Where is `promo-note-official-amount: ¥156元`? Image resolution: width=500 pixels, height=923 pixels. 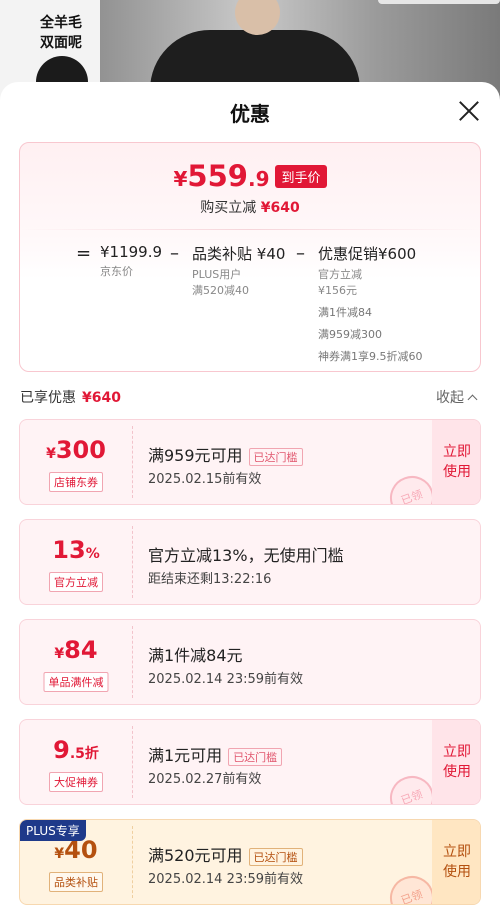
promo-note-official-amount: ¥156元 is located at coordinates (337, 290).